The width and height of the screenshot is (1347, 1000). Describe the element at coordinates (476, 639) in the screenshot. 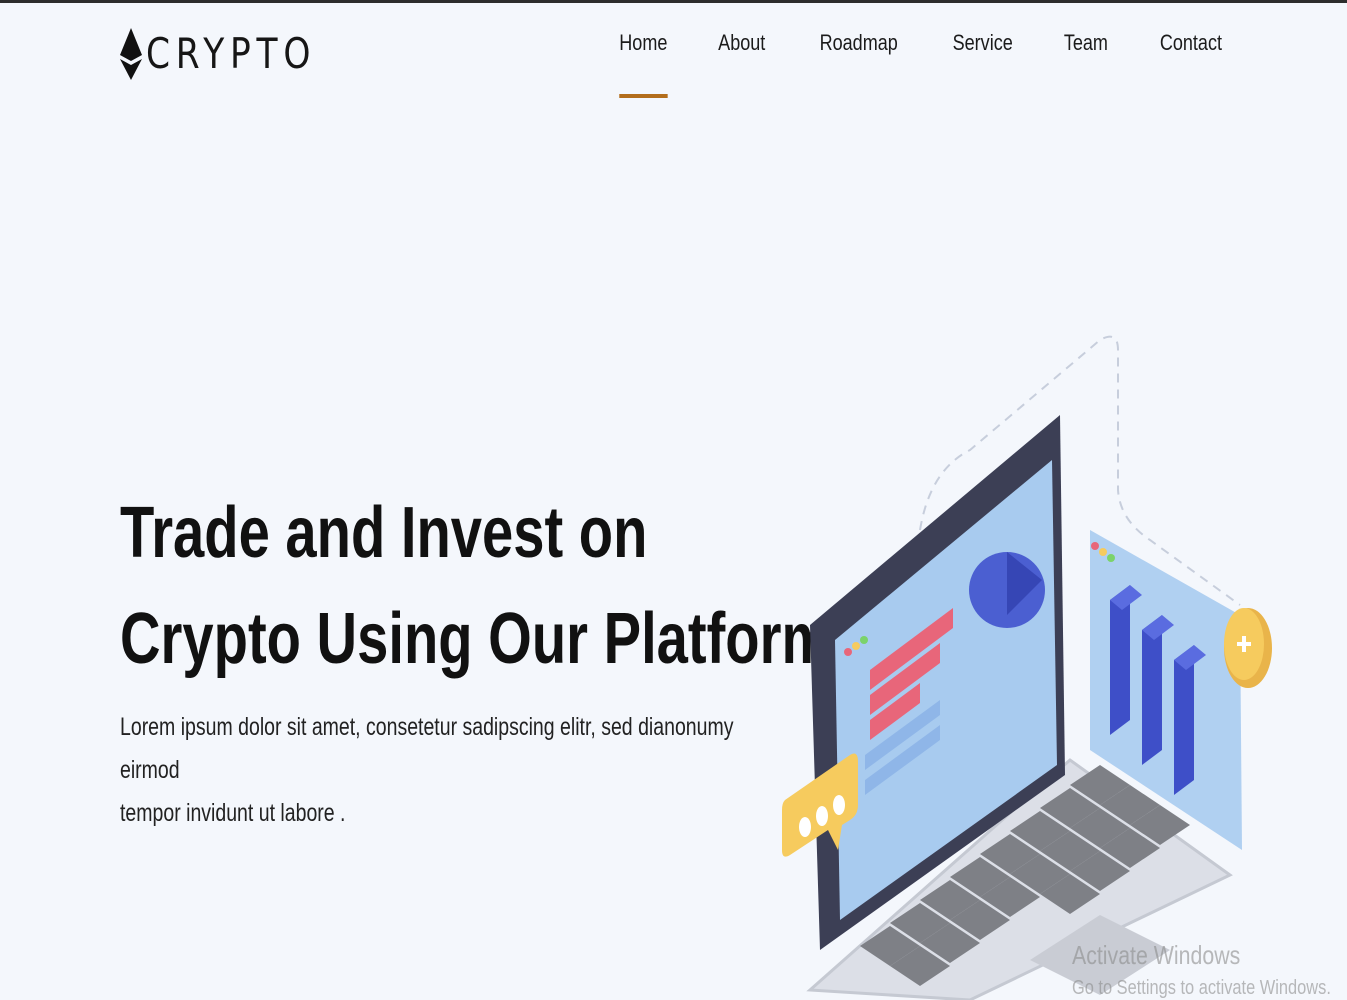

I see `hero-title-line-2: Crypto Using Our Platform` at that location.